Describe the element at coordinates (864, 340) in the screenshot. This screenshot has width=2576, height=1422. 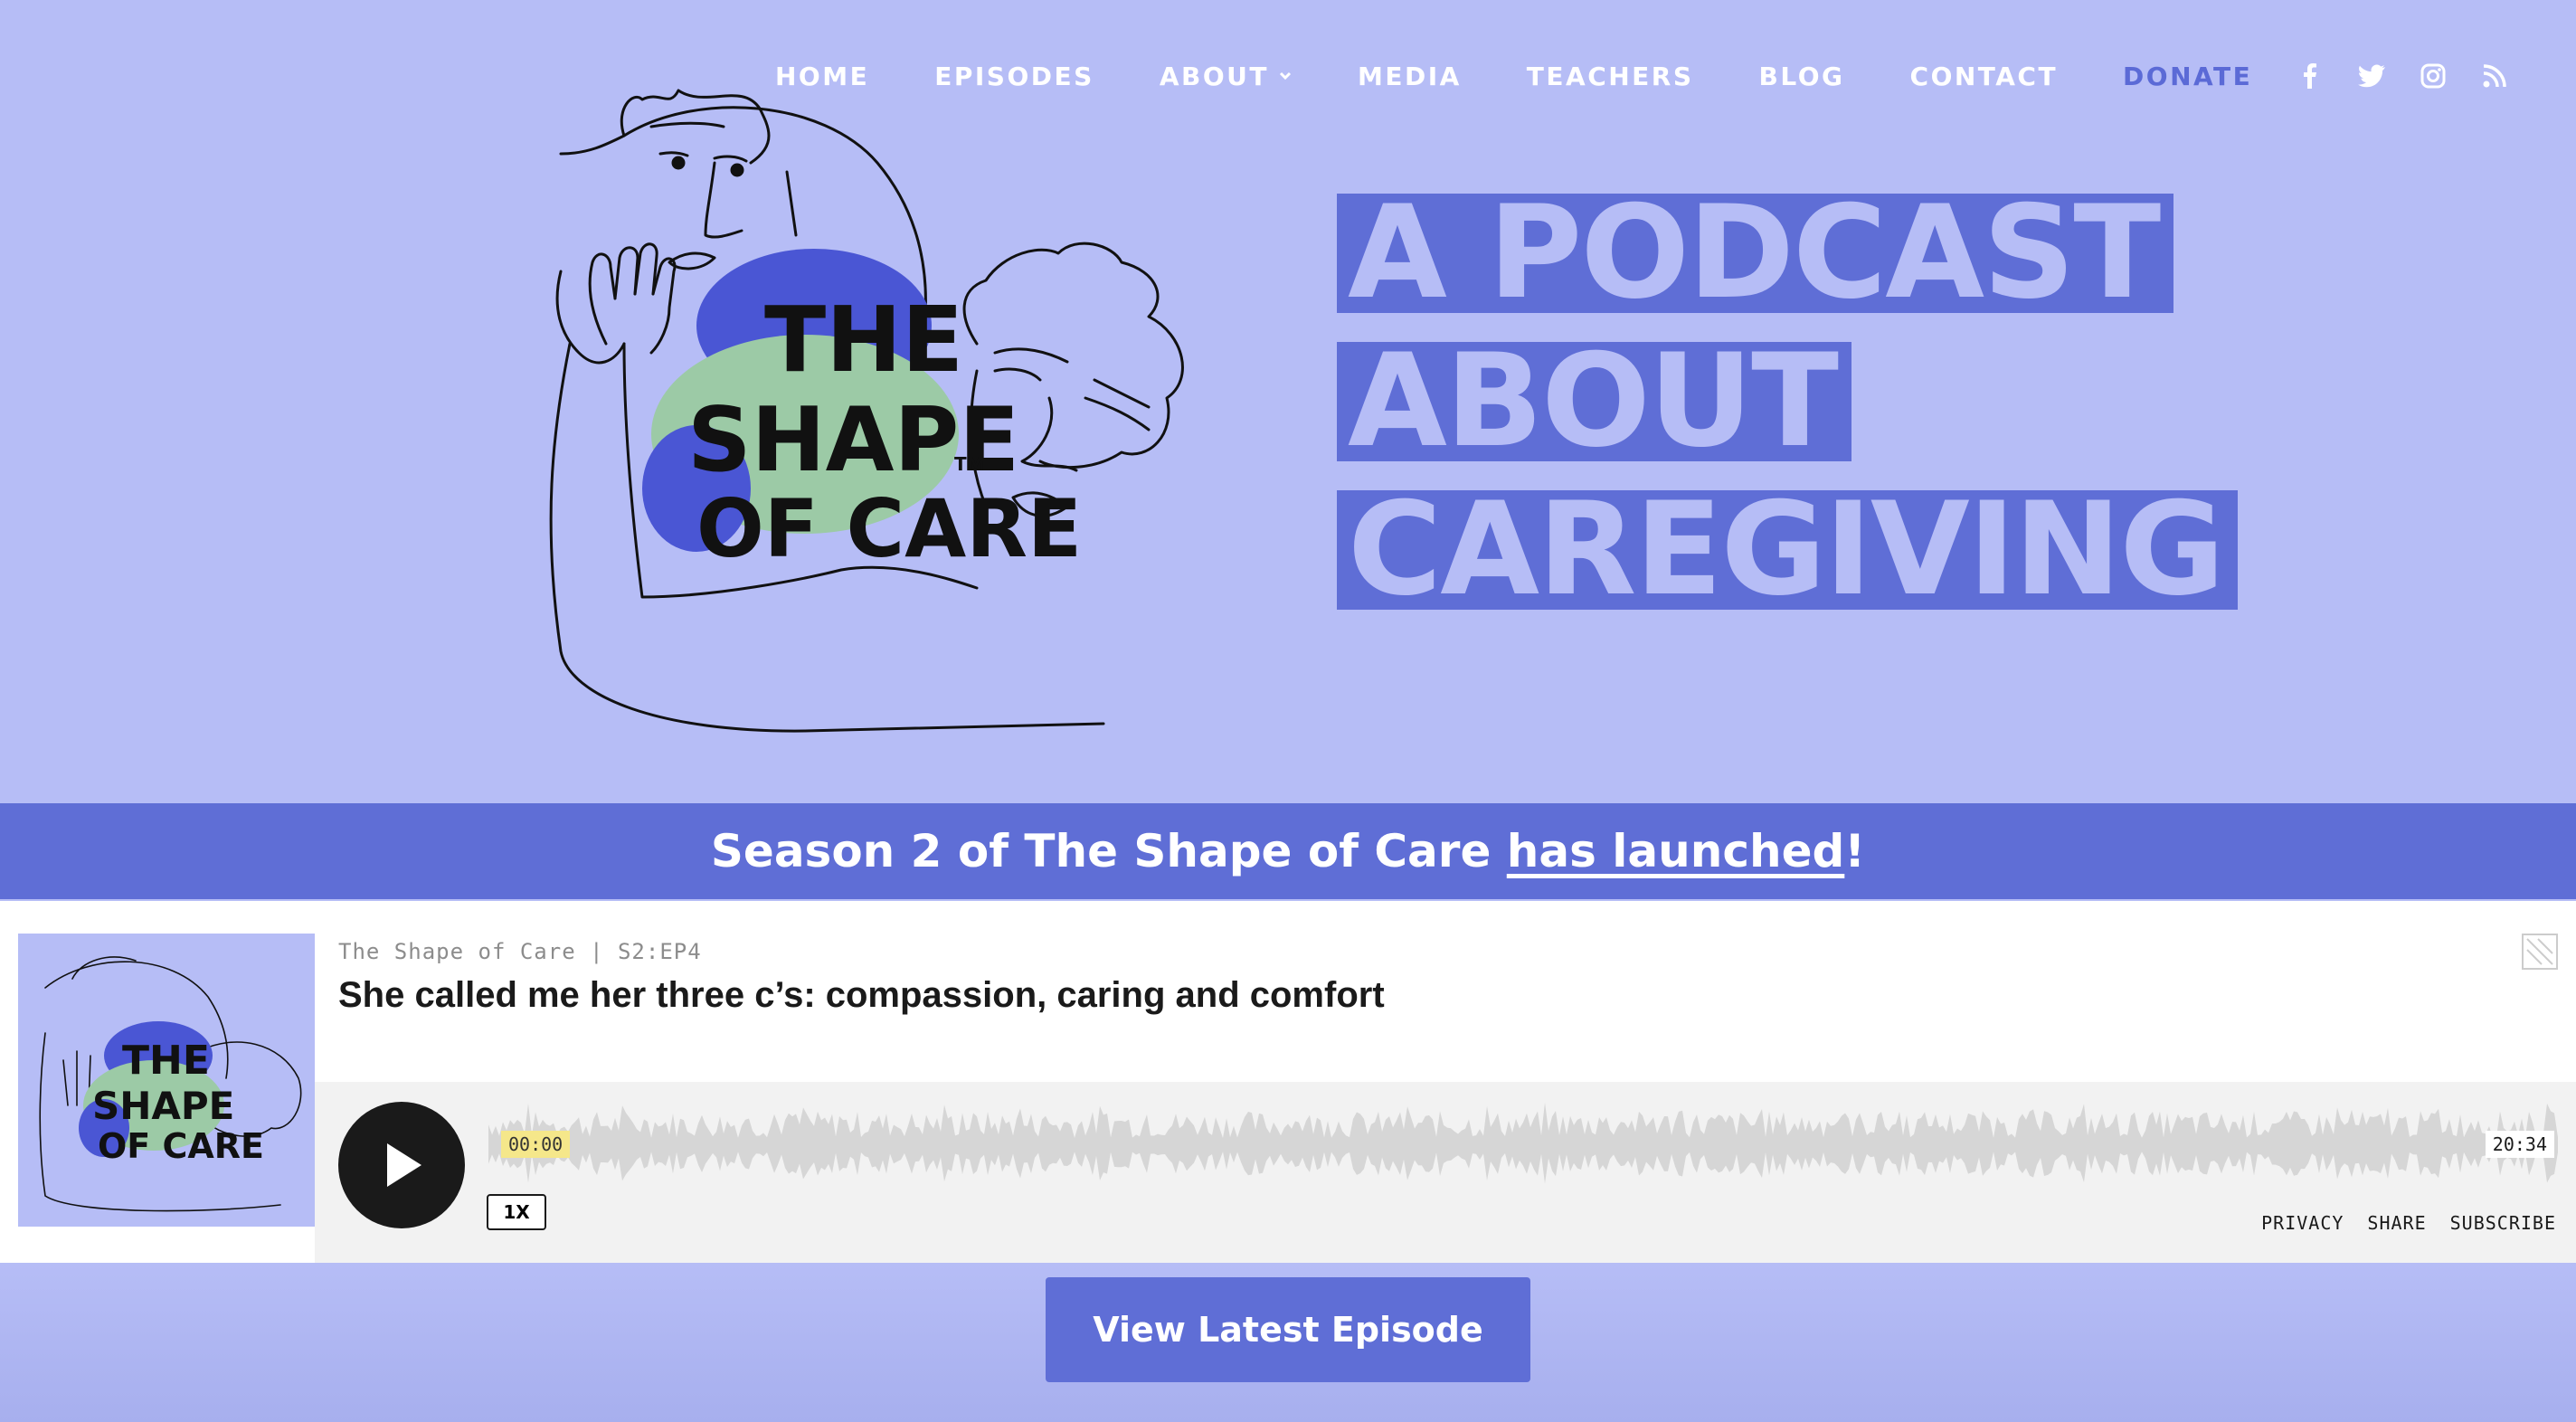
I see `logo-text-the: THE` at that location.